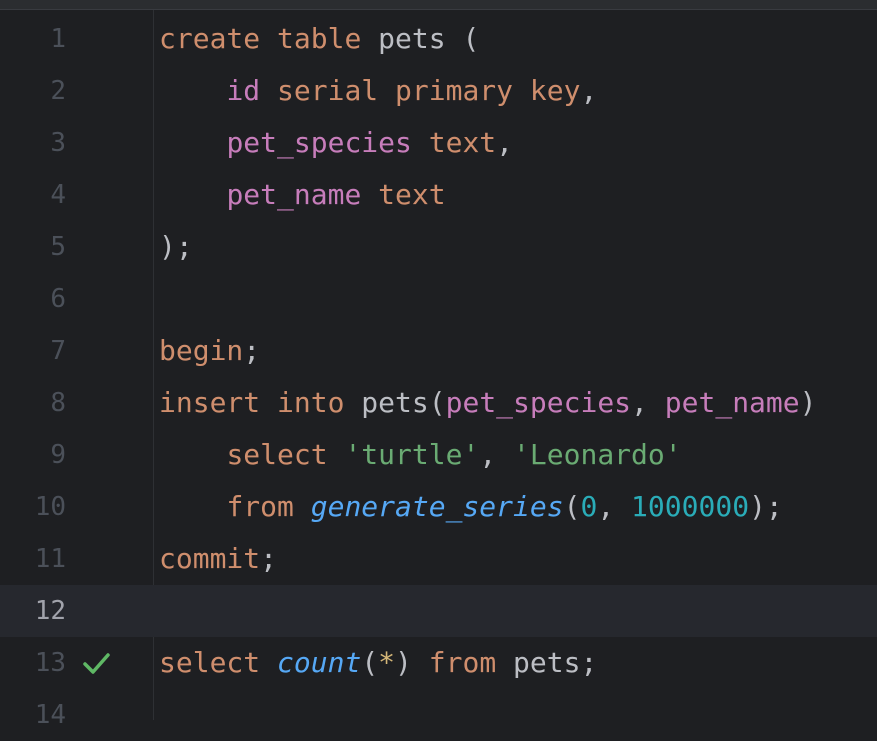  I want to click on code-text: create table pets (, so click(319, 39).